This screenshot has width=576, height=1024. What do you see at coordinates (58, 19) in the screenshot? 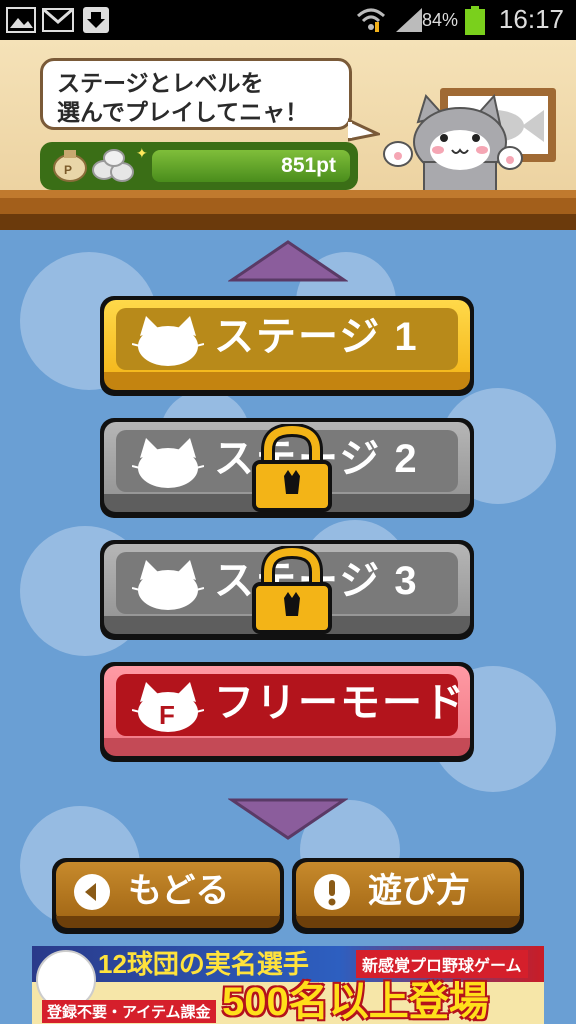
I see `gmail-icon` at bounding box center [58, 19].